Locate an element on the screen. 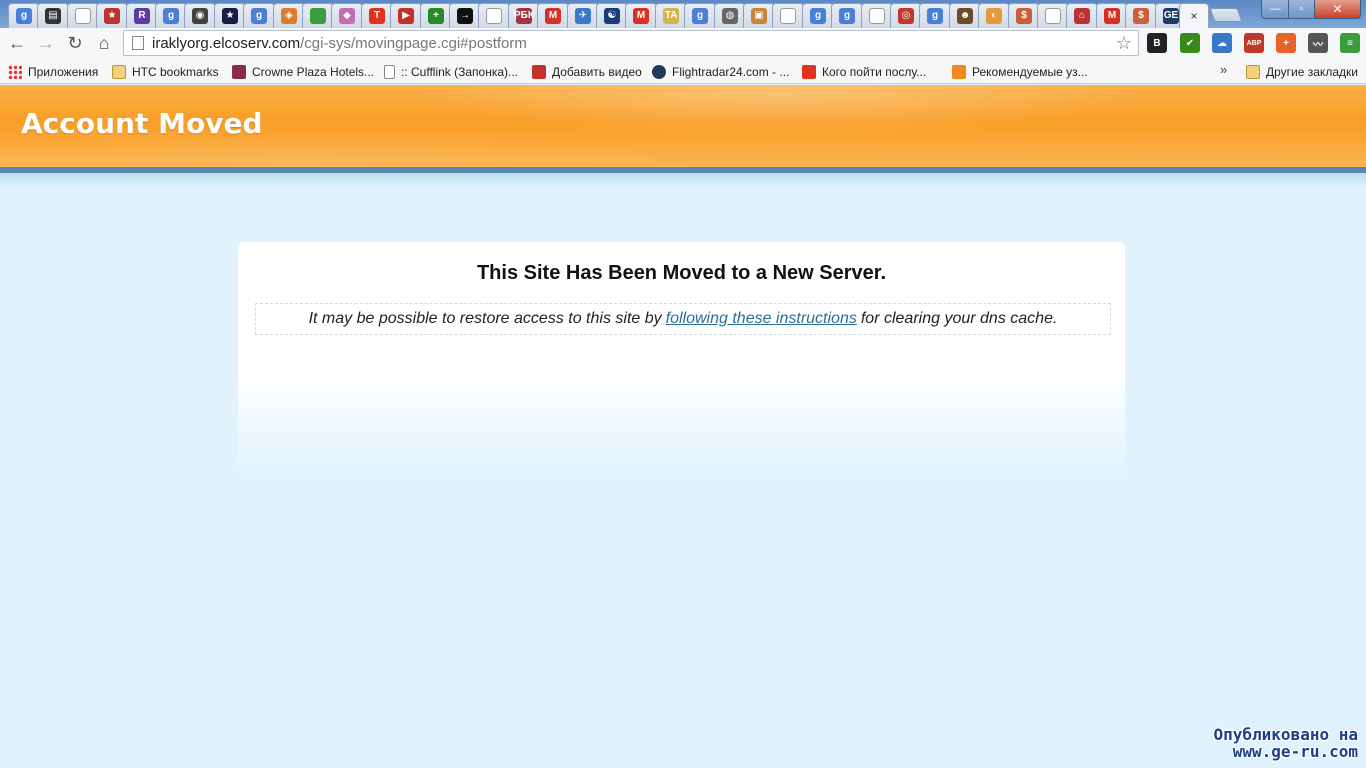  s-letter-icon is located at coordinates (809, 71).